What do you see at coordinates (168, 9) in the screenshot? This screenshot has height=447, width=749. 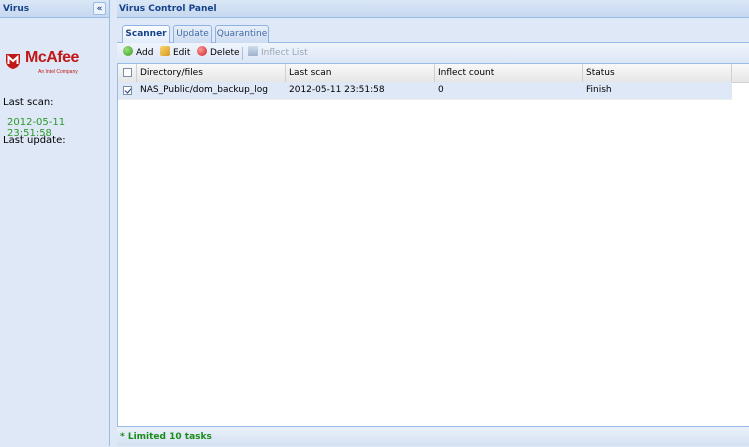 I see `control-panel-title: Virus Control Panel` at bounding box center [168, 9].